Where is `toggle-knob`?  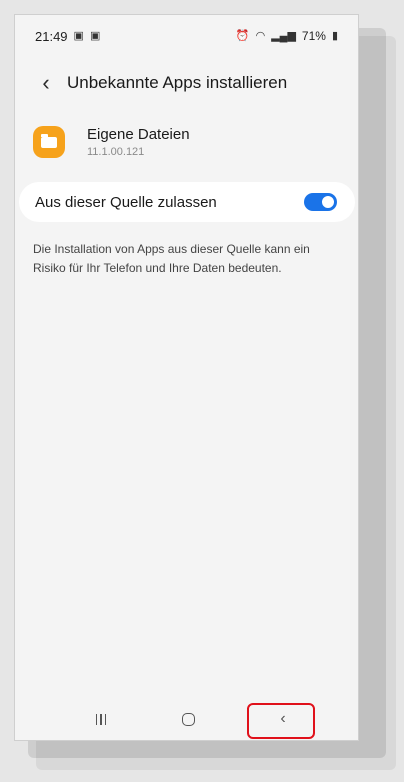
toggle-knob is located at coordinates (328, 202).